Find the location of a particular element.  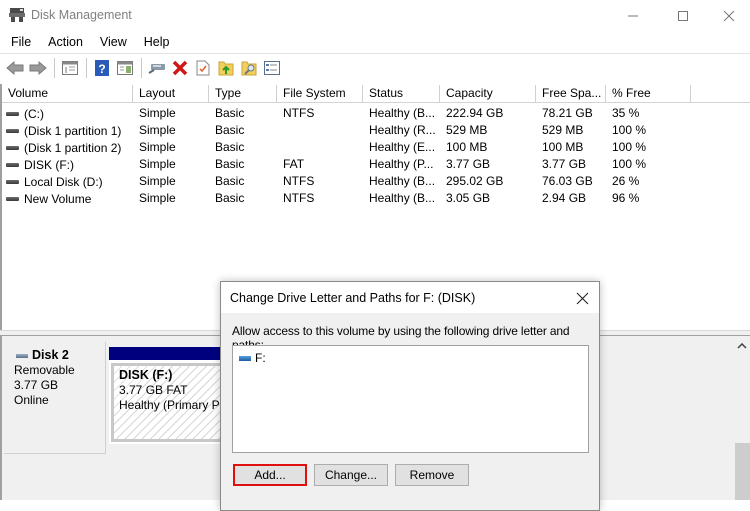

scroll-thumb is located at coordinates (742, 471).